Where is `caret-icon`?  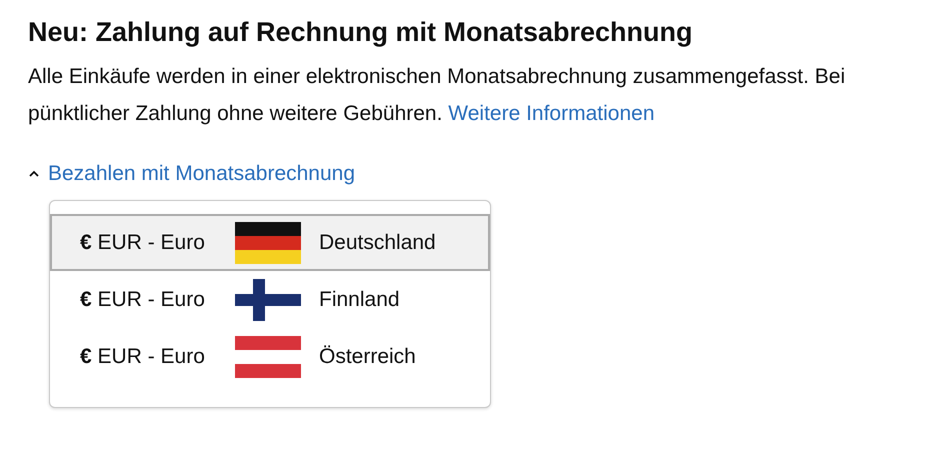
caret-icon is located at coordinates (34, 174).